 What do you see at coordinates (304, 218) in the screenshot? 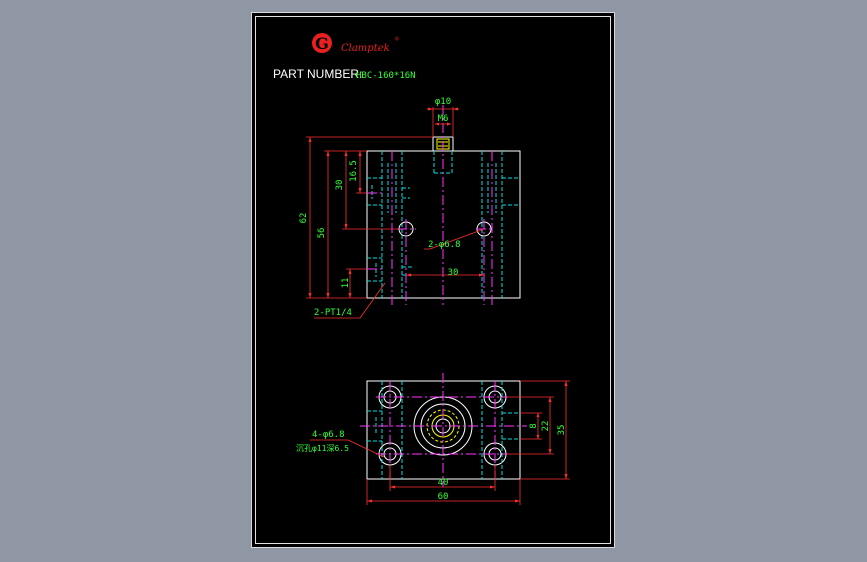
I see `dim-62: 62` at bounding box center [304, 218].